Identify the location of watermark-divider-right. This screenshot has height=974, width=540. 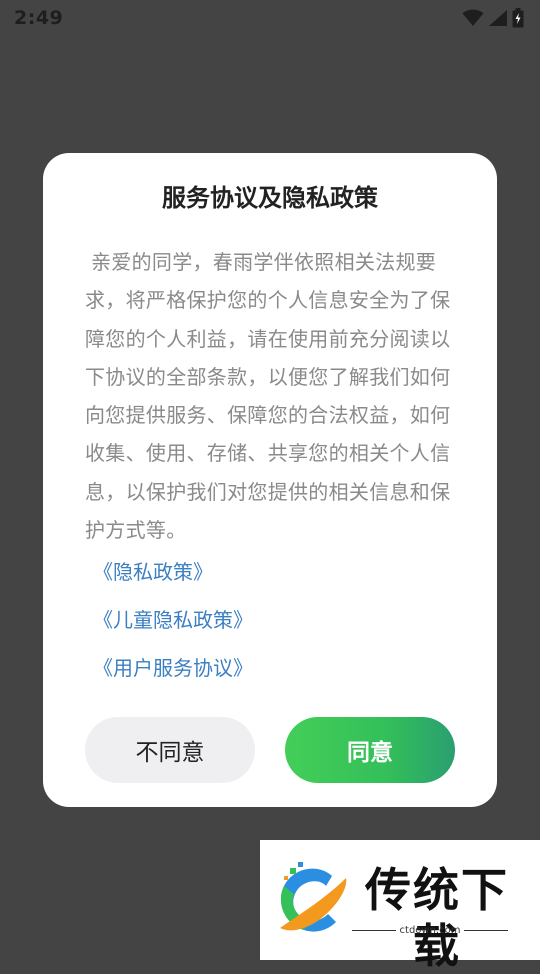
(486, 930).